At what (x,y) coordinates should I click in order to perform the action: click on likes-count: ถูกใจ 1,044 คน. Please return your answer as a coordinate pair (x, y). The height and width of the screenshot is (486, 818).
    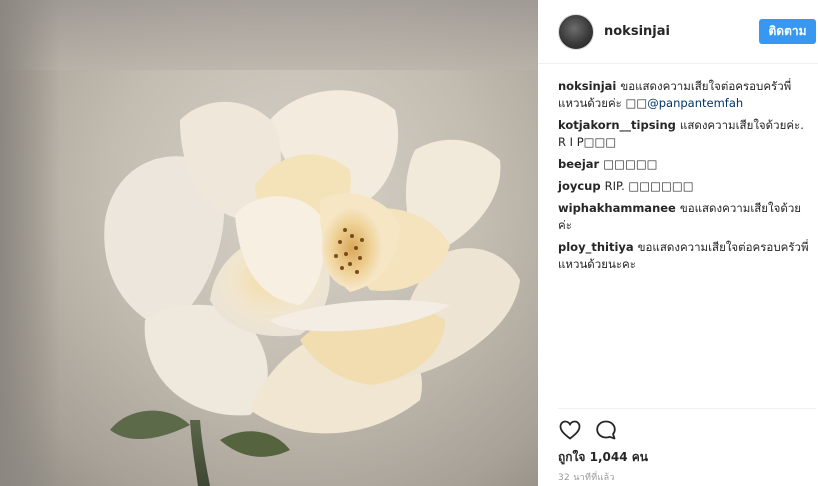
    Looking at the image, I should click on (603, 457).